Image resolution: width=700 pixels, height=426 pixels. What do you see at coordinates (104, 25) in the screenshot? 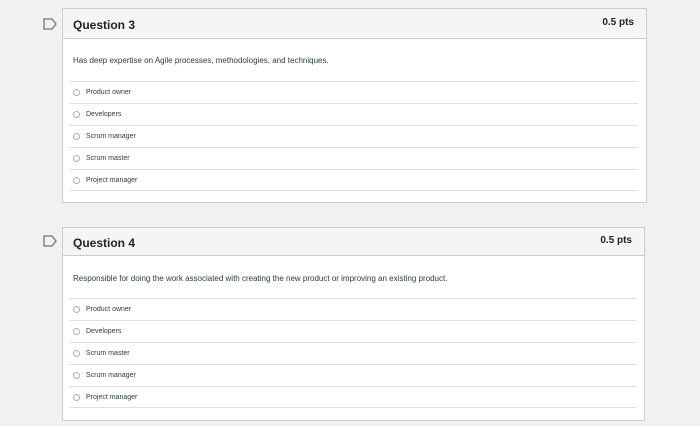
I see `question-title: Question 3` at bounding box center [104, 25].